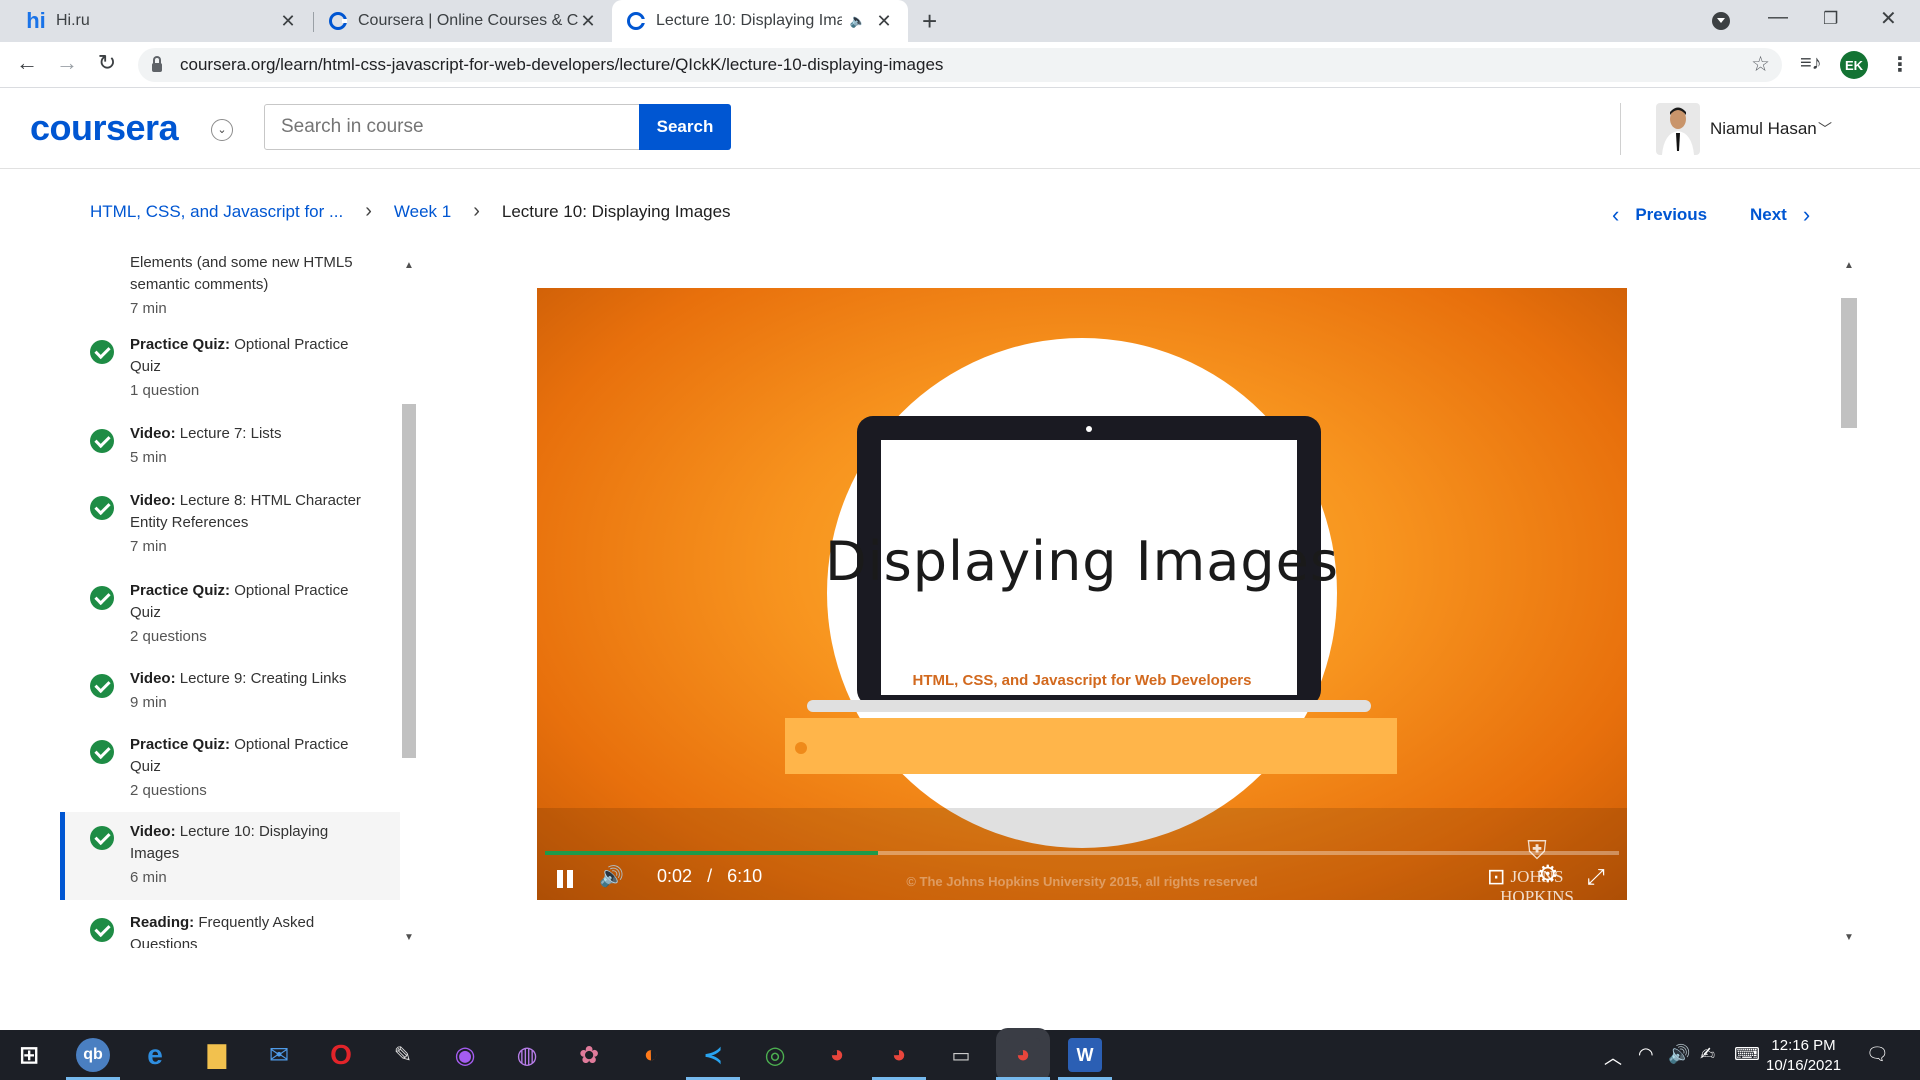 The width and height of the screenshot is (1920, 1080). I want to click on gear-icon: ⚙, so click(1548, 874).